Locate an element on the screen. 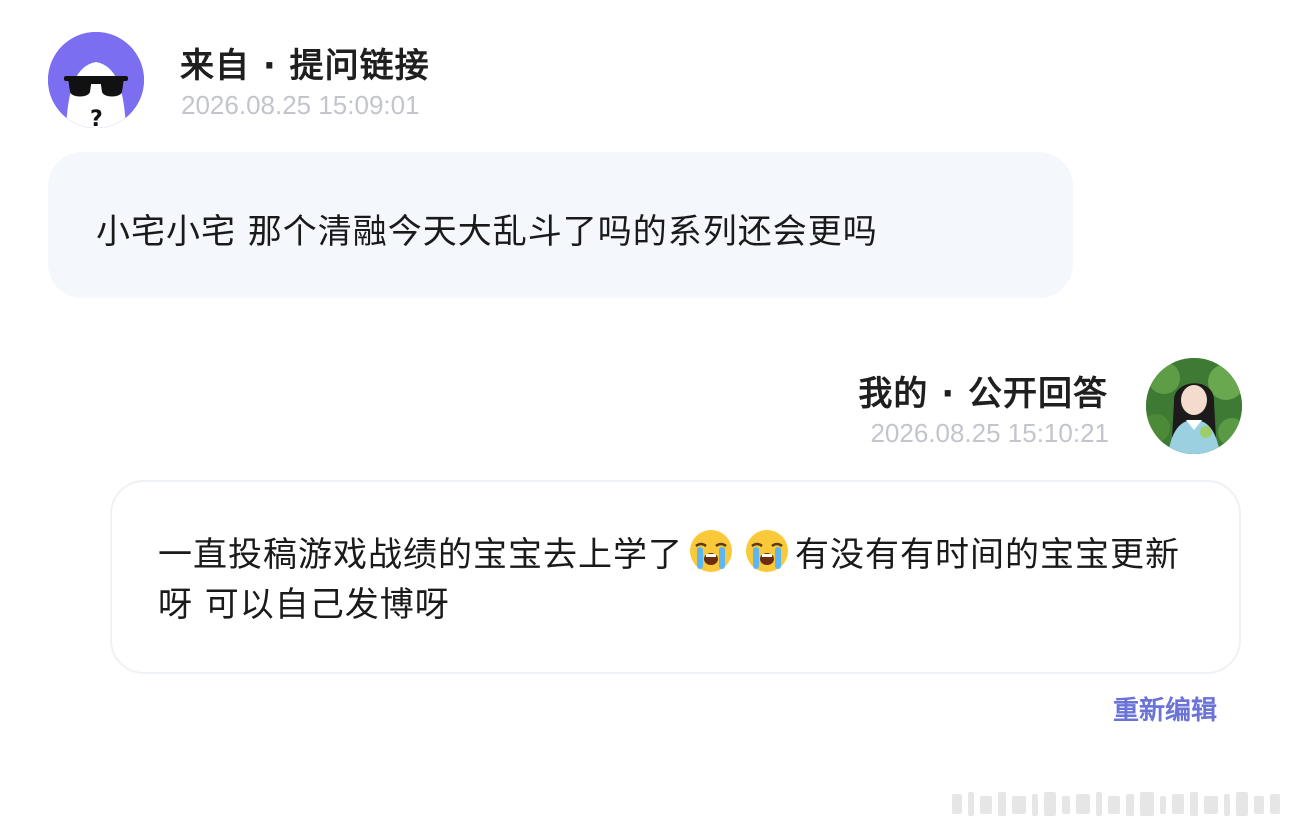  answer-timestamp: 2026.08.25 15:10:21 is located at coordinates (989, 433).